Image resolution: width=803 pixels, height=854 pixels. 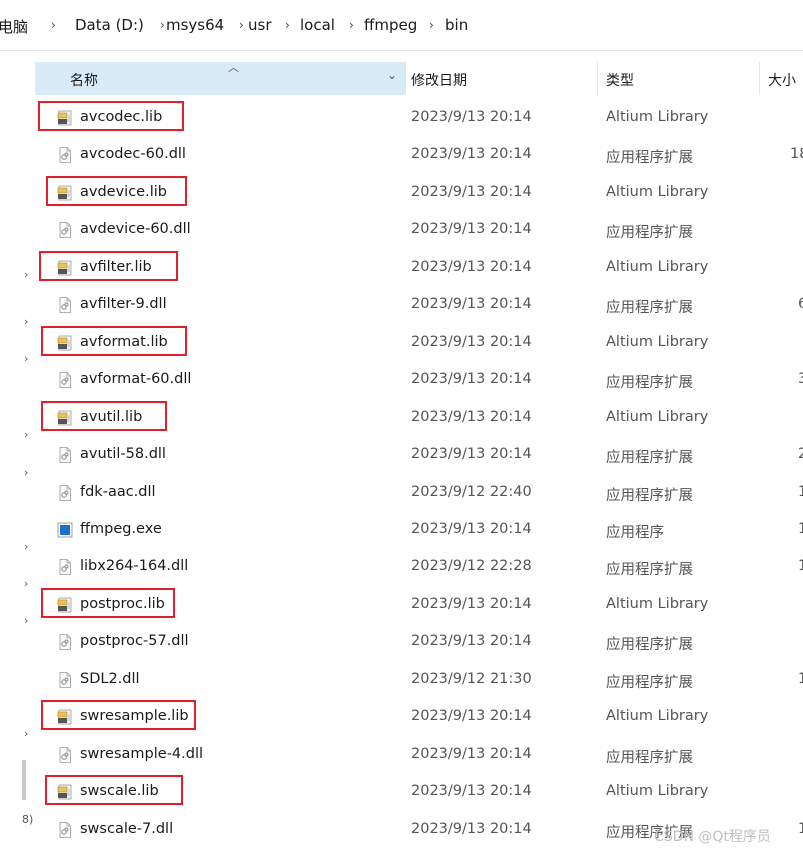 What do you see at coordinates (65, 530) in the screenshot?
I see `exe-file-icon` at bounding box center [65, 530].